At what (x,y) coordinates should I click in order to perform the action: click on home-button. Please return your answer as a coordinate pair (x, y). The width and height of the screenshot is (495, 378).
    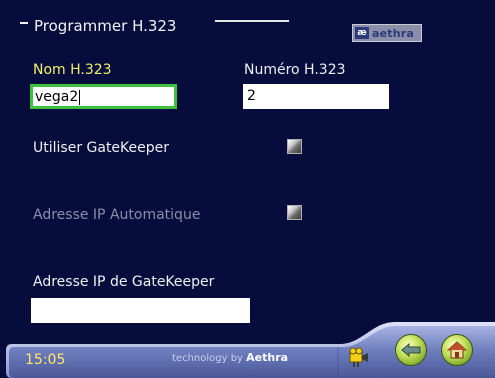
    Looking at the image, I should click on (457, 350).